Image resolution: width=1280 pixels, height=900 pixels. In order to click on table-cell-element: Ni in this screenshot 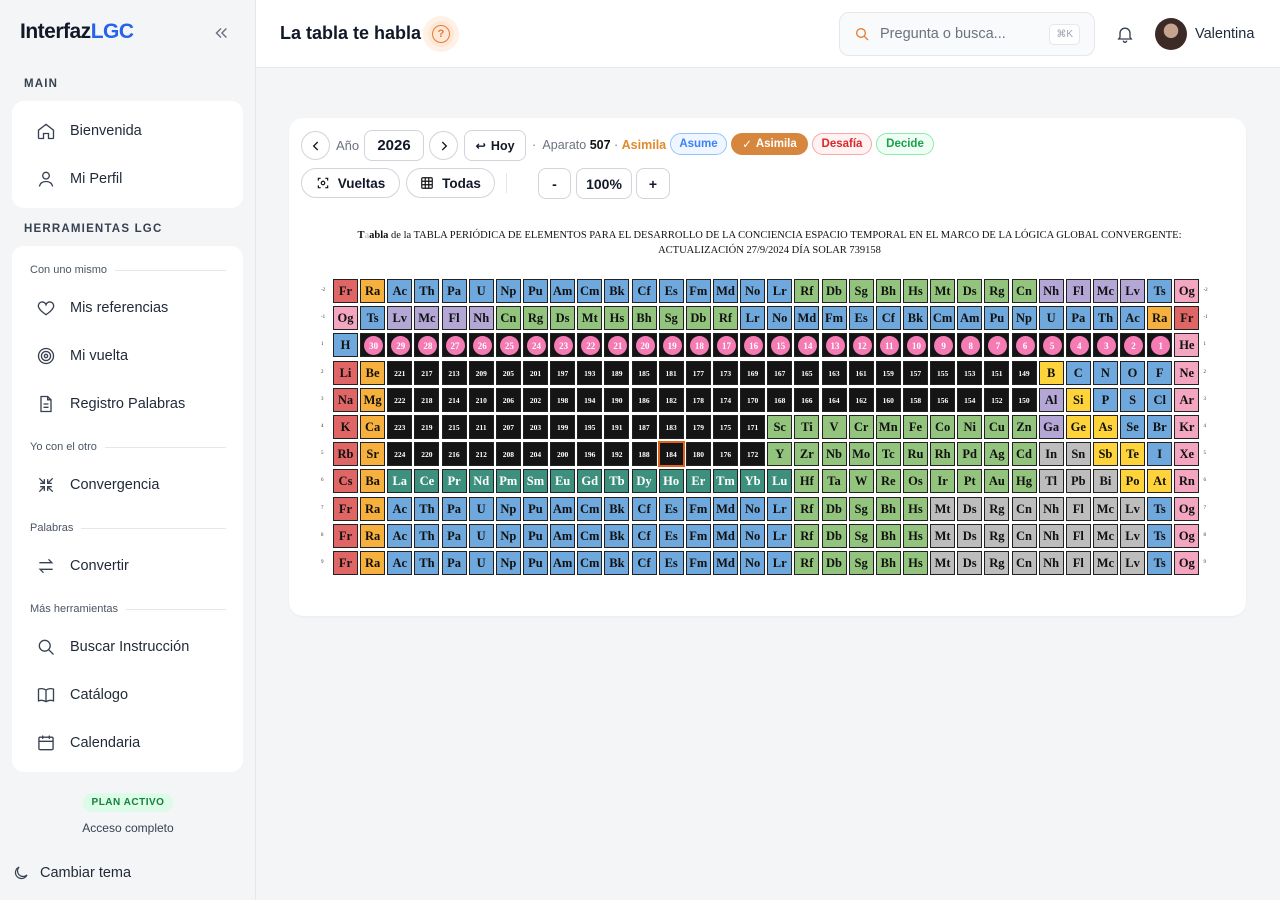, I will do `click(970, 427)`.